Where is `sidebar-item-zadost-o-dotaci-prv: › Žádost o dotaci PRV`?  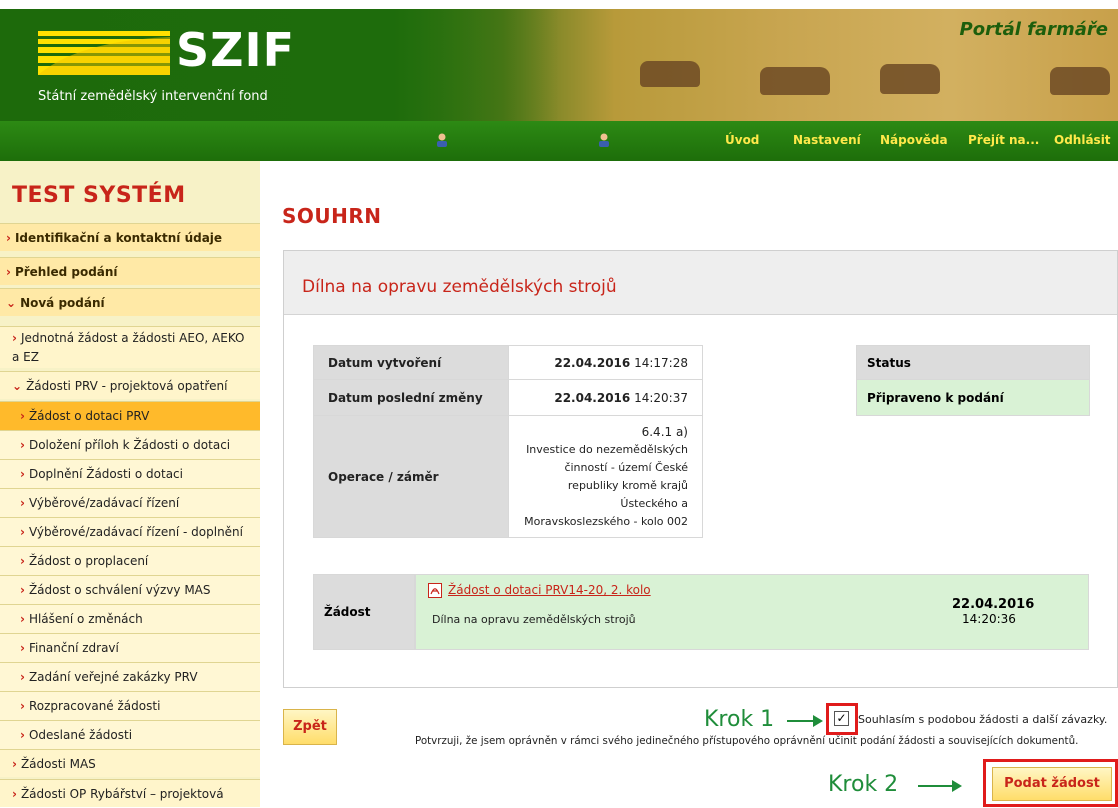
sidebar-item-zadost-o-dotaci-prv: › Žádost o dotaci PRV is located at coordinates (130, 415).